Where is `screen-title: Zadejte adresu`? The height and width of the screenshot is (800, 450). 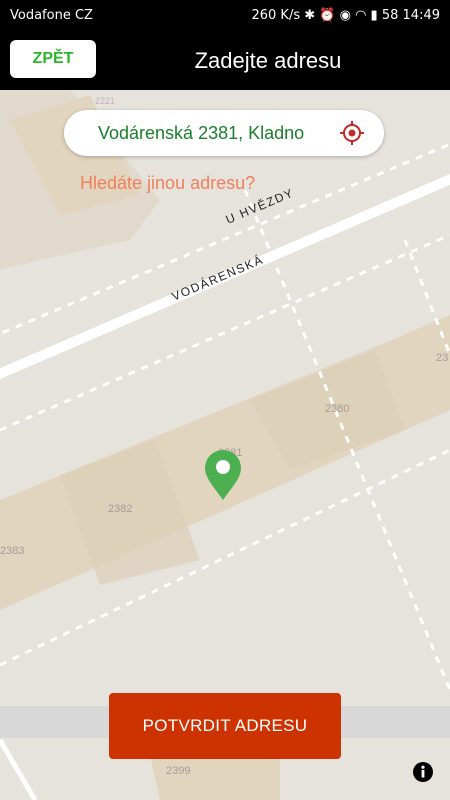 screen-title: Zadejte adresu is located at coordinates (268, 60).